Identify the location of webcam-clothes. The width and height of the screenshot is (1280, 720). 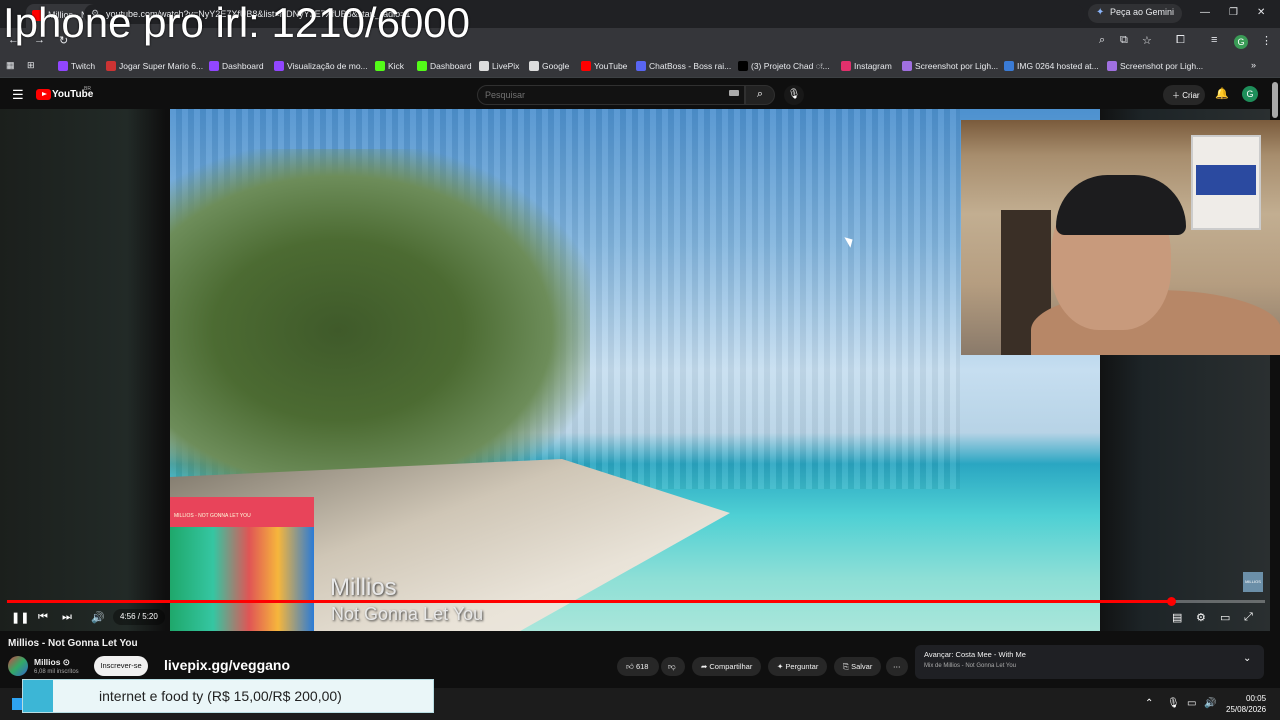
(1226, 180).